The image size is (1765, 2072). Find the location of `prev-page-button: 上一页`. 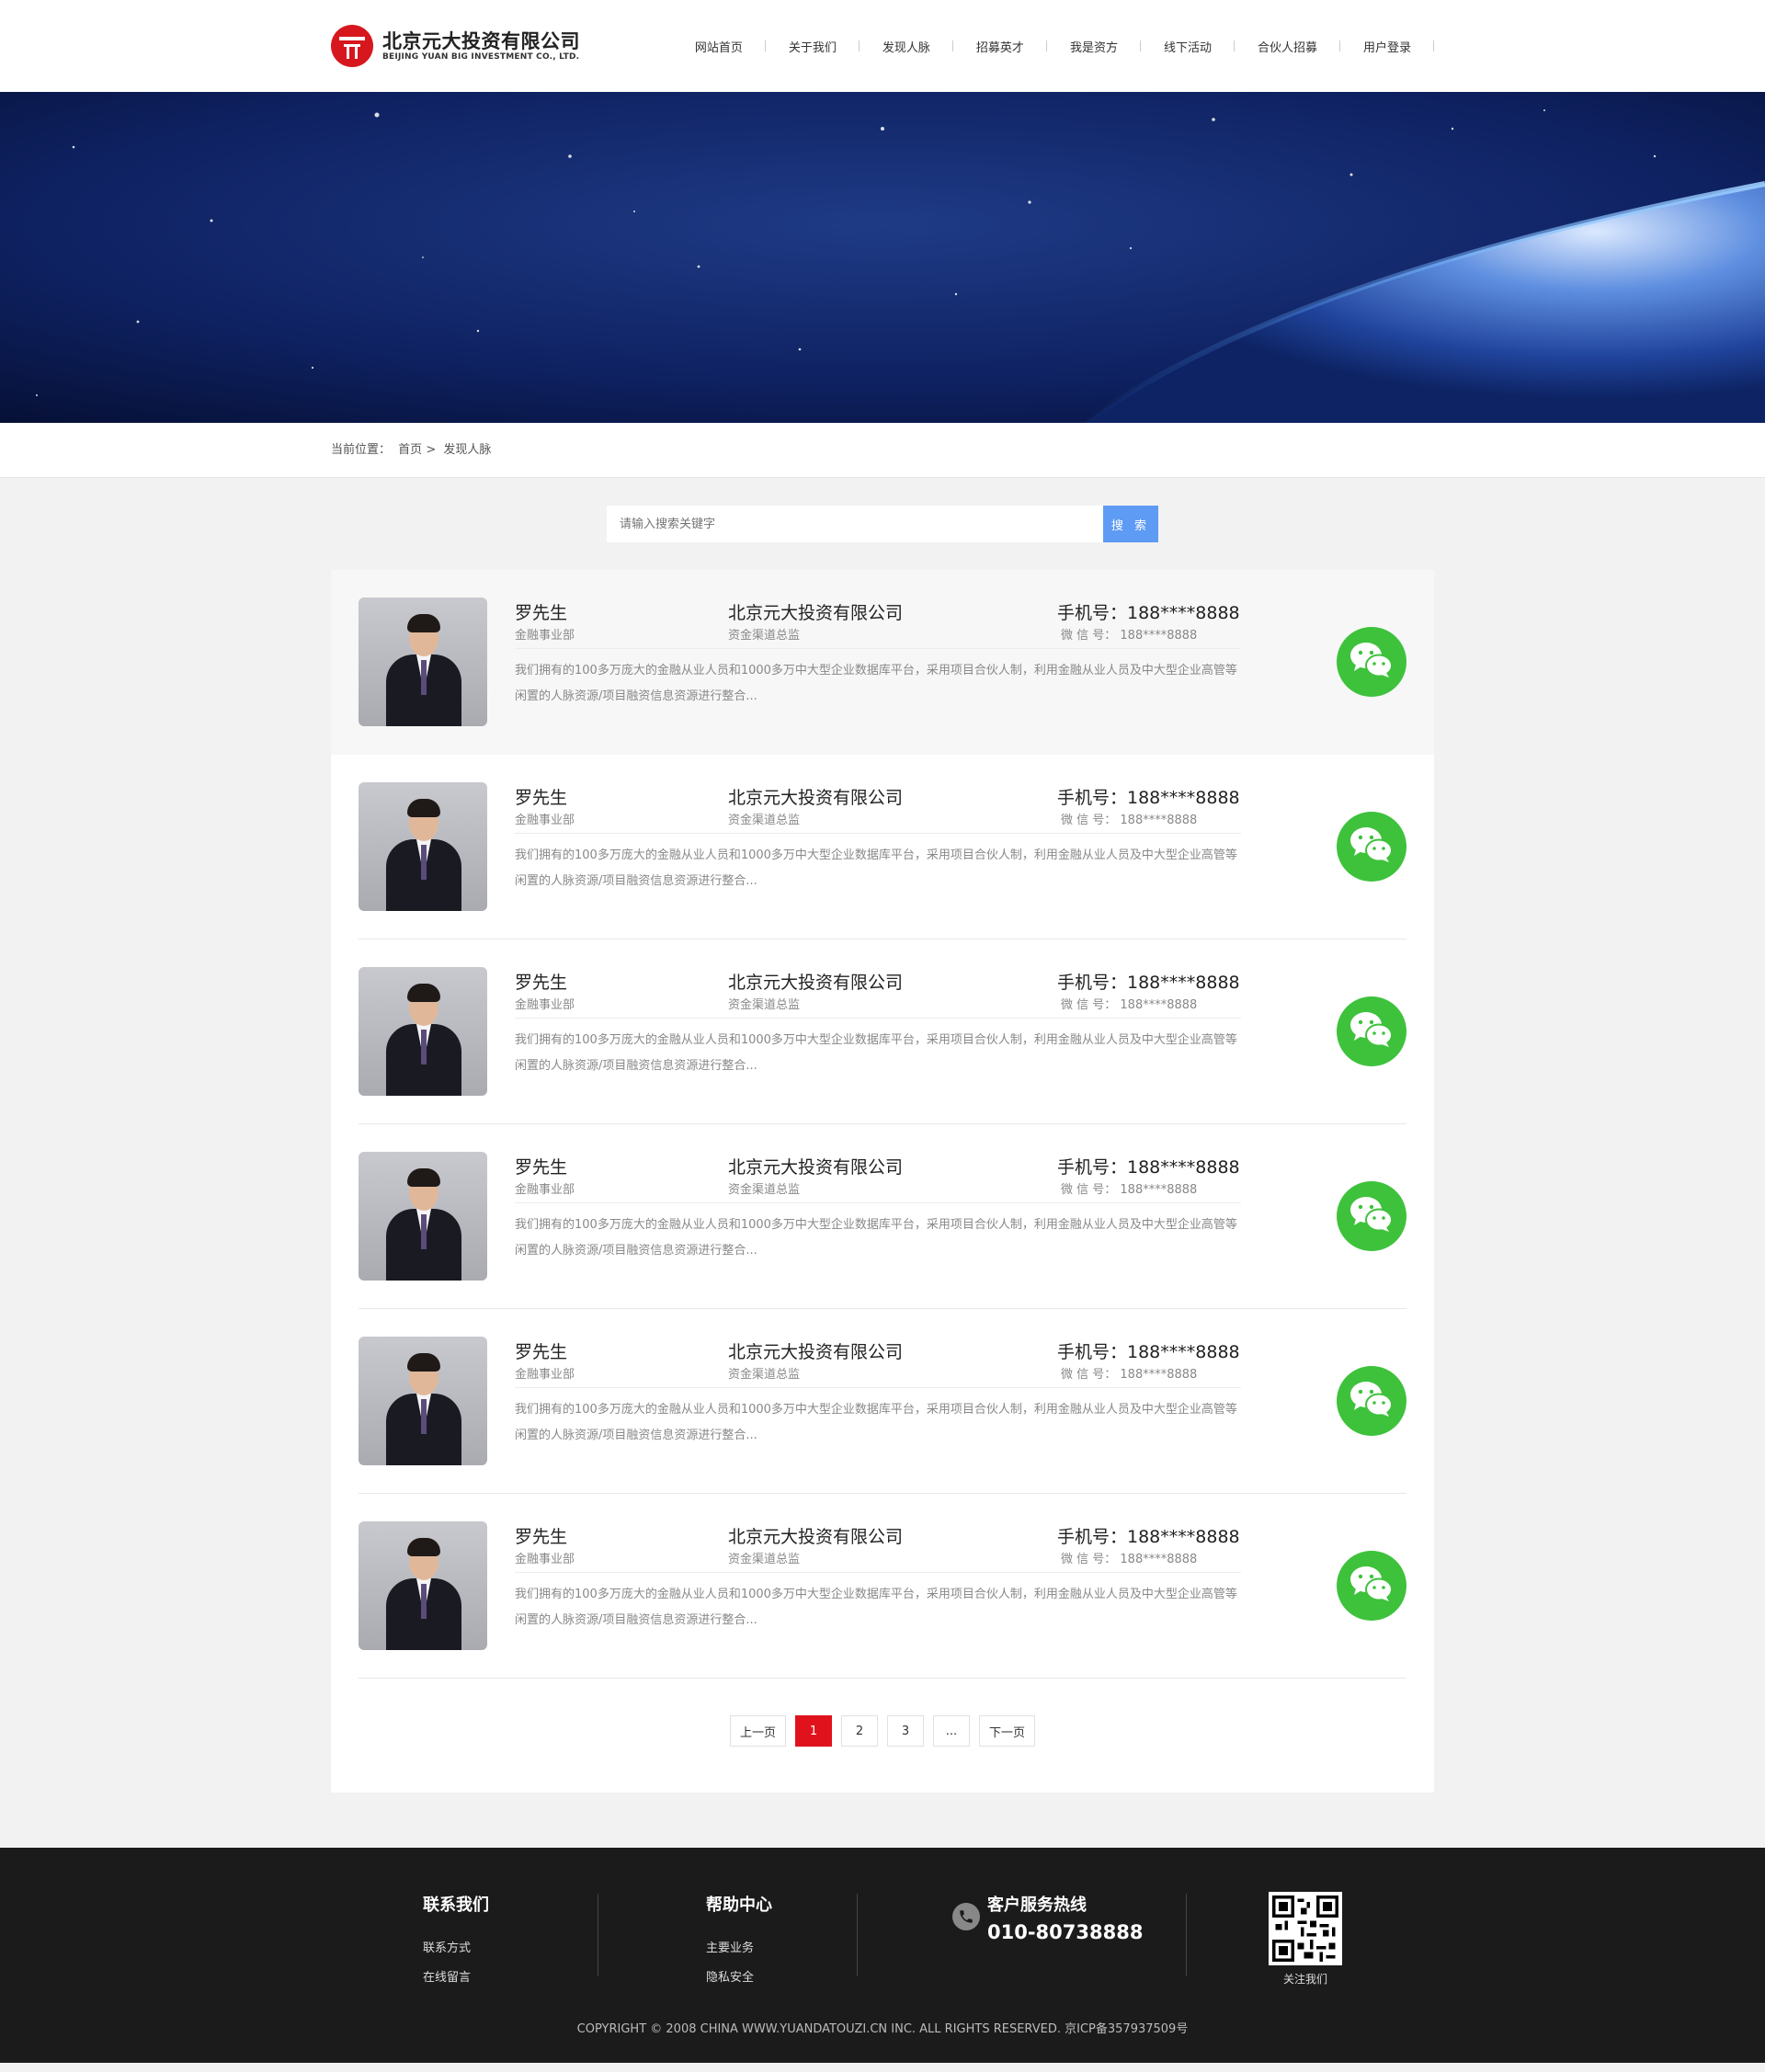

prev-page-button: 上一页 is located at coordinates (758, 1731).